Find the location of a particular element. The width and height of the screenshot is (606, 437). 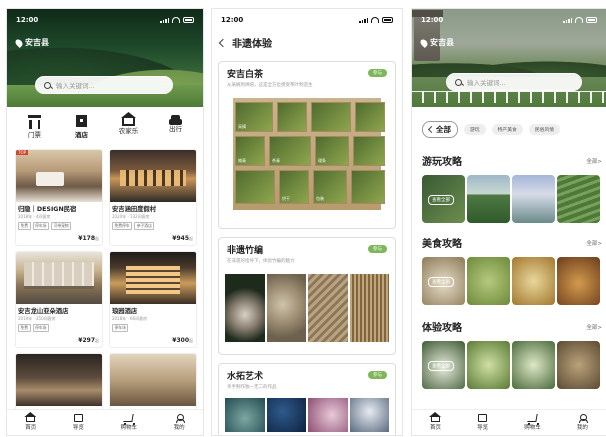

category-farmhouse: 农家乐 is located at coordinates (129, 127).